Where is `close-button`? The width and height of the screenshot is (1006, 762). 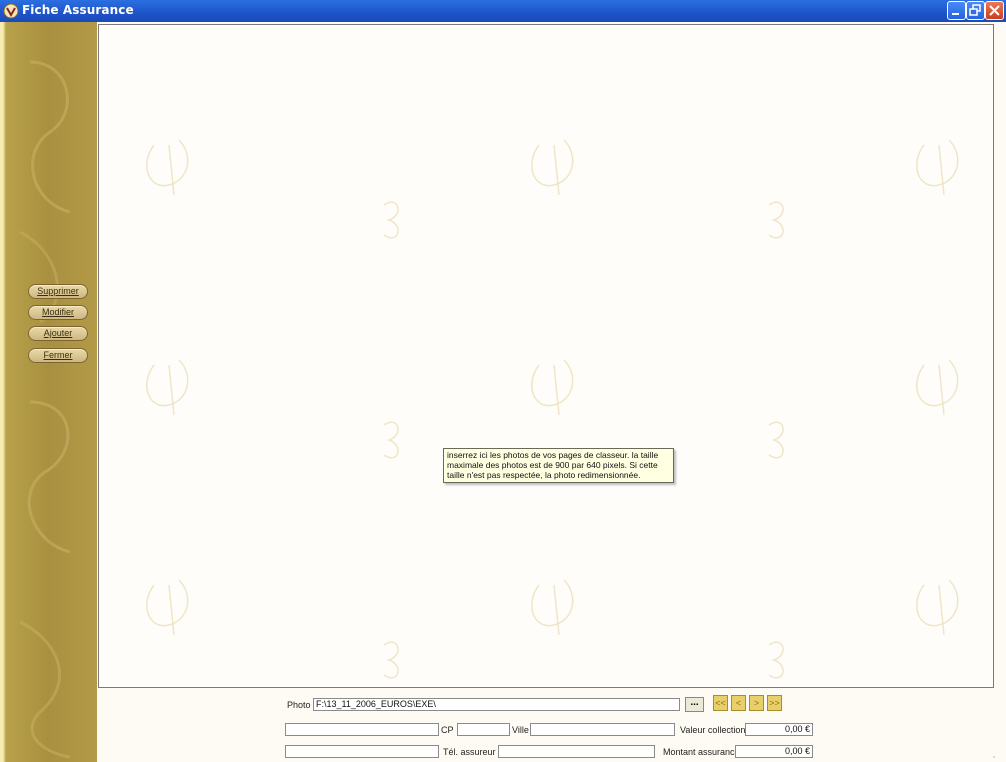 close-button is located at coordinates (994, 10).